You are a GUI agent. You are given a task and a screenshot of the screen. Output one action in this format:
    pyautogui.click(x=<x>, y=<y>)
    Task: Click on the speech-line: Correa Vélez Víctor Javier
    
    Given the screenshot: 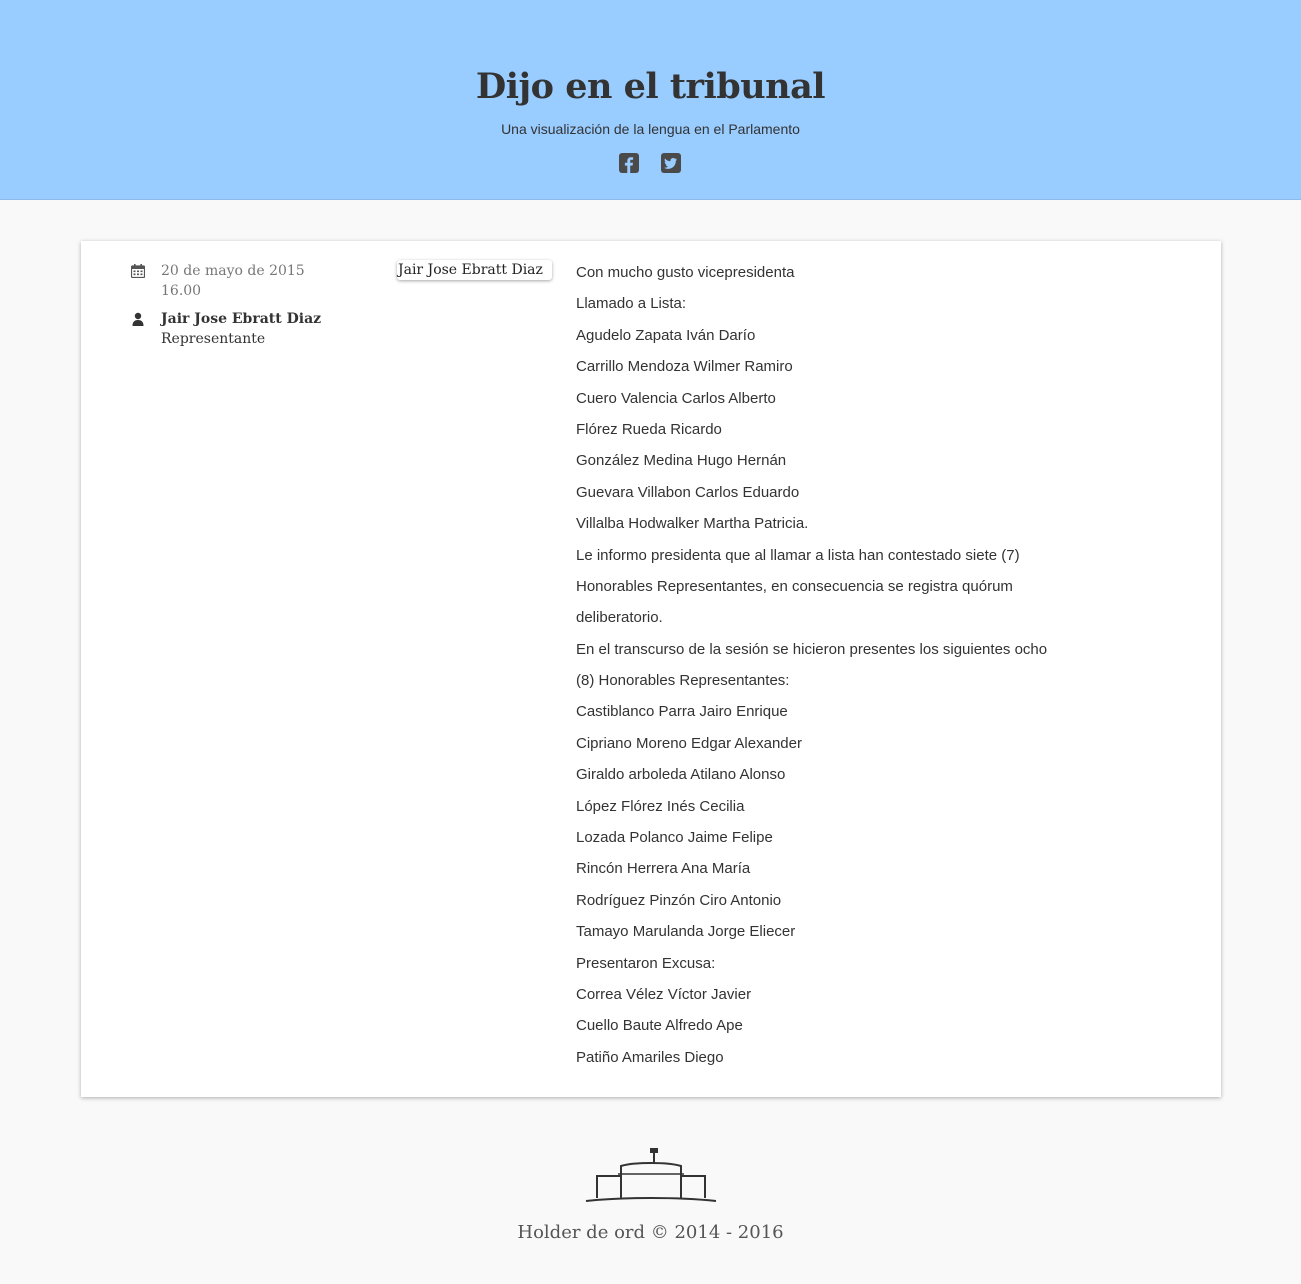 What is the action you would take?
    pyautogui.click(x=664, y=994)
    